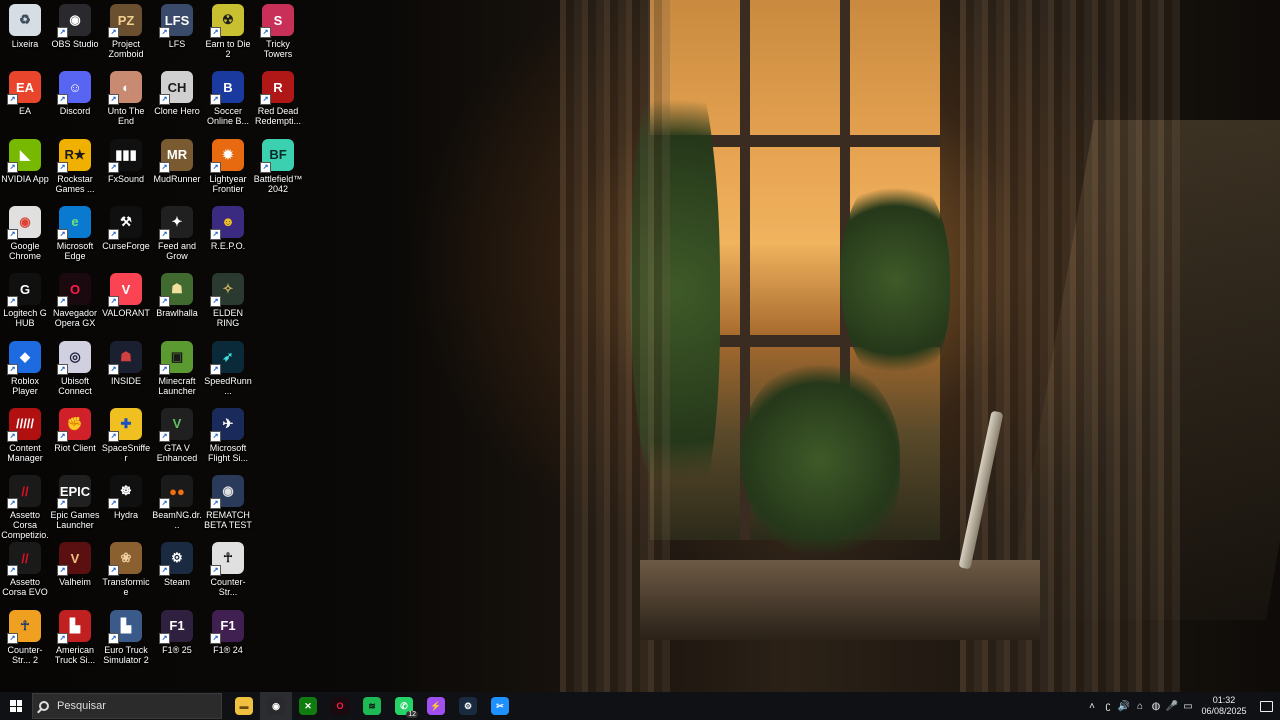  What do you see at coordinates (25, 587) in the screenshot?
I see `desktop-icon-label: Assetto Corsa EVO` at bounding box center [25, 587].